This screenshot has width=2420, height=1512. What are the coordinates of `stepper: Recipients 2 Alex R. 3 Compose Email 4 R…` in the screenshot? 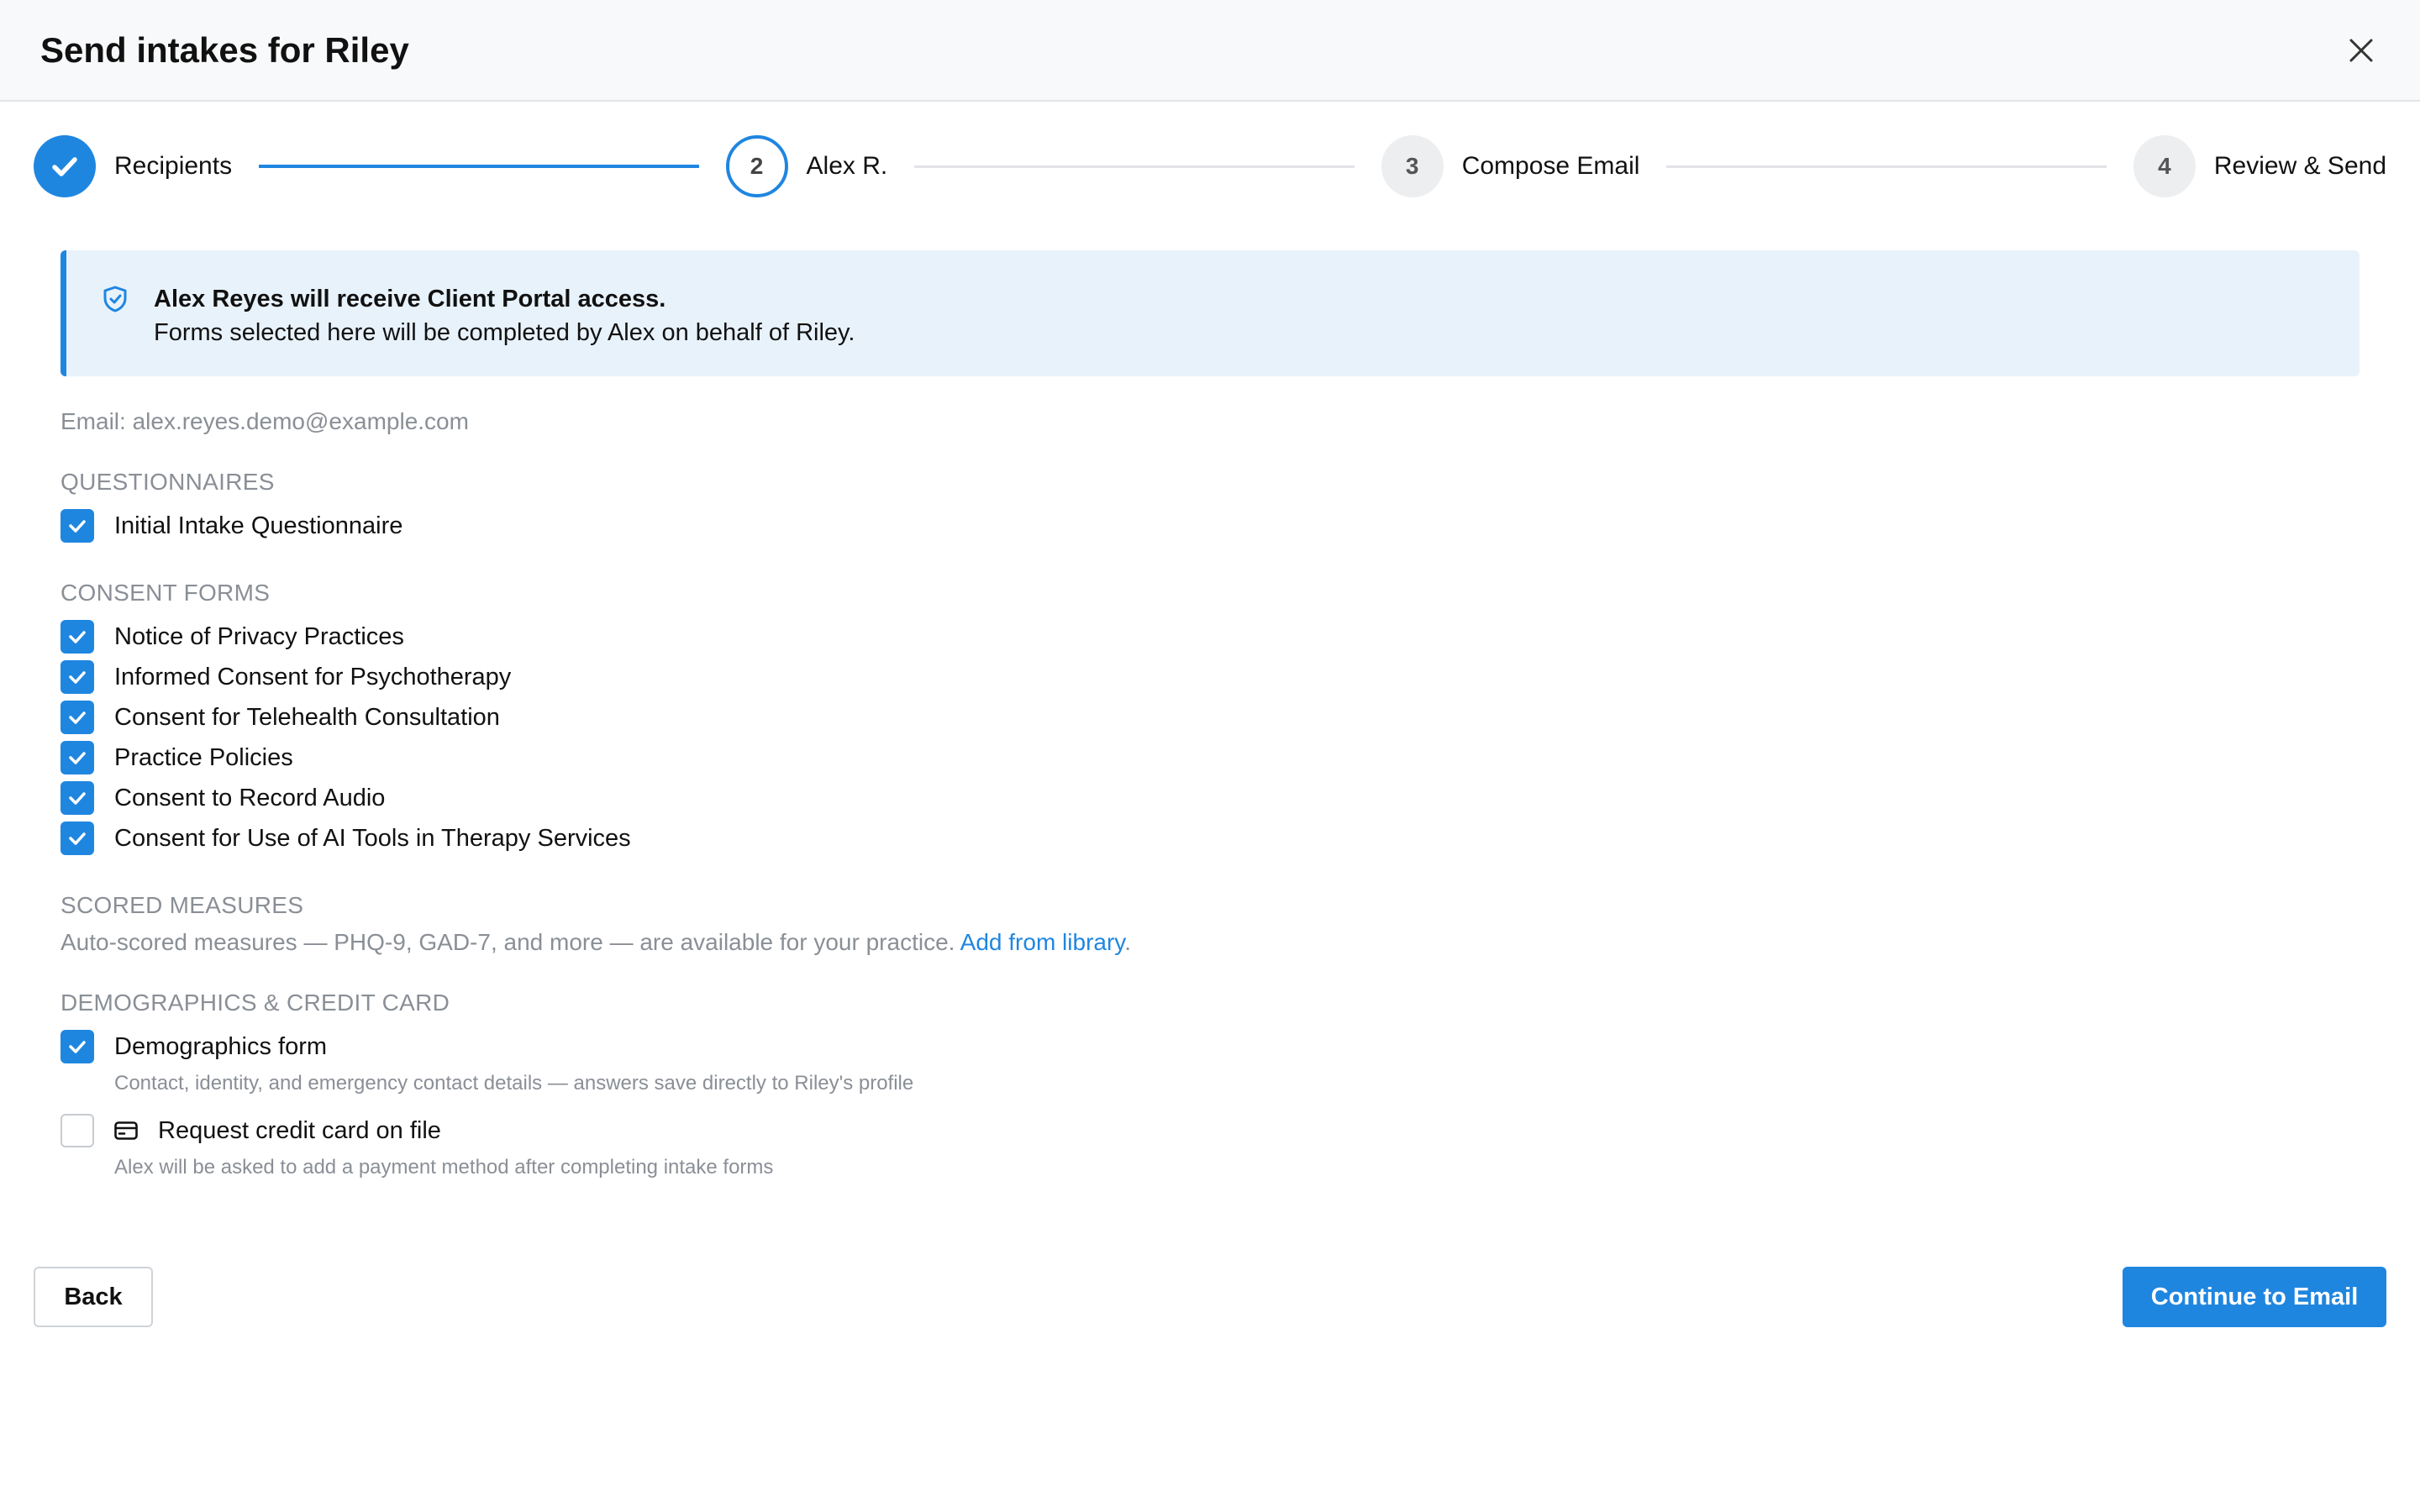 It's located at (1210, 166).